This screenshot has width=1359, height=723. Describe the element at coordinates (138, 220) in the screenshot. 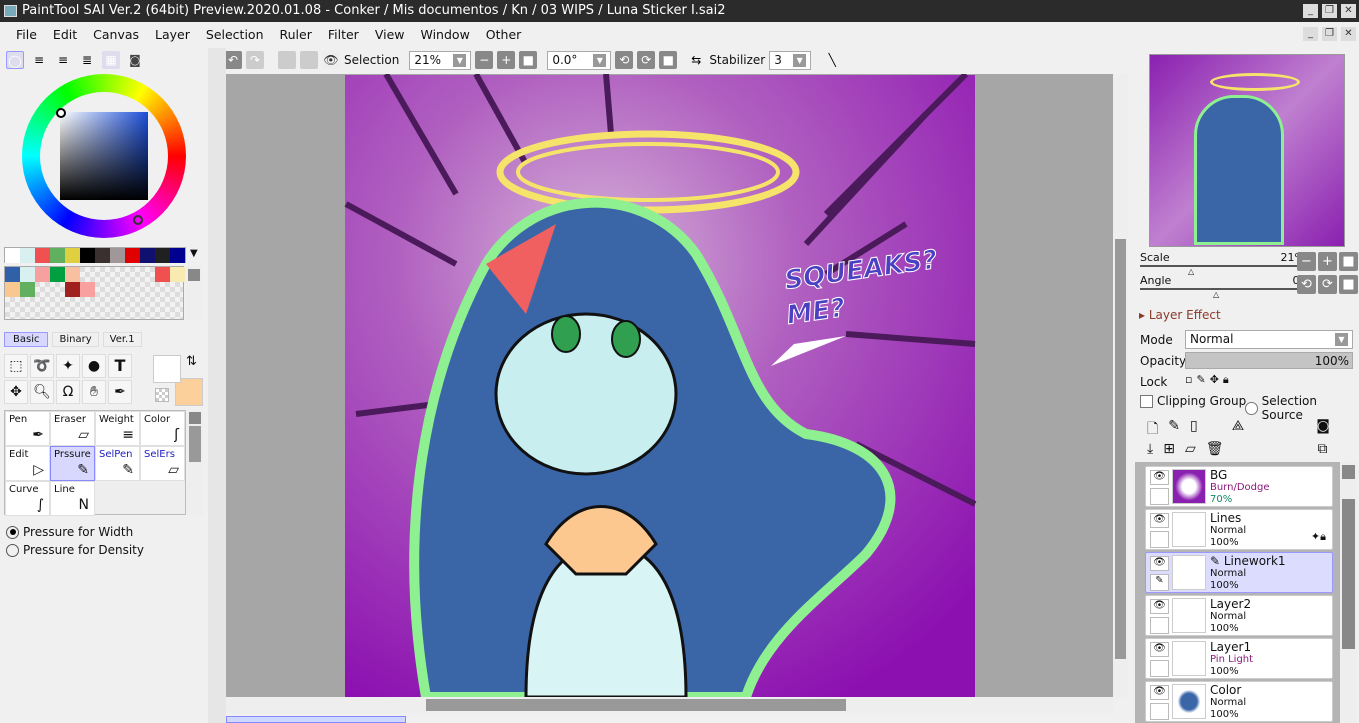

I see `hue-picker-handle` at that location.